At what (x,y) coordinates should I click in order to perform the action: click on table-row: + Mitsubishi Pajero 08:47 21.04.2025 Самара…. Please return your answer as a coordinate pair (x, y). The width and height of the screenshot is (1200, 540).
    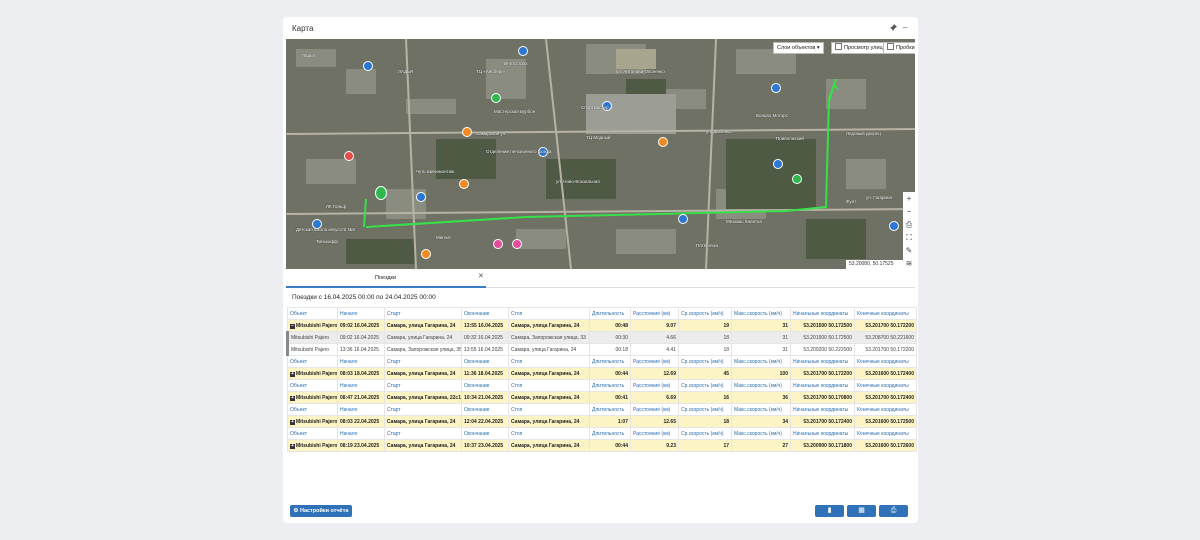
    Looking at the image, I should click on (602, 397).